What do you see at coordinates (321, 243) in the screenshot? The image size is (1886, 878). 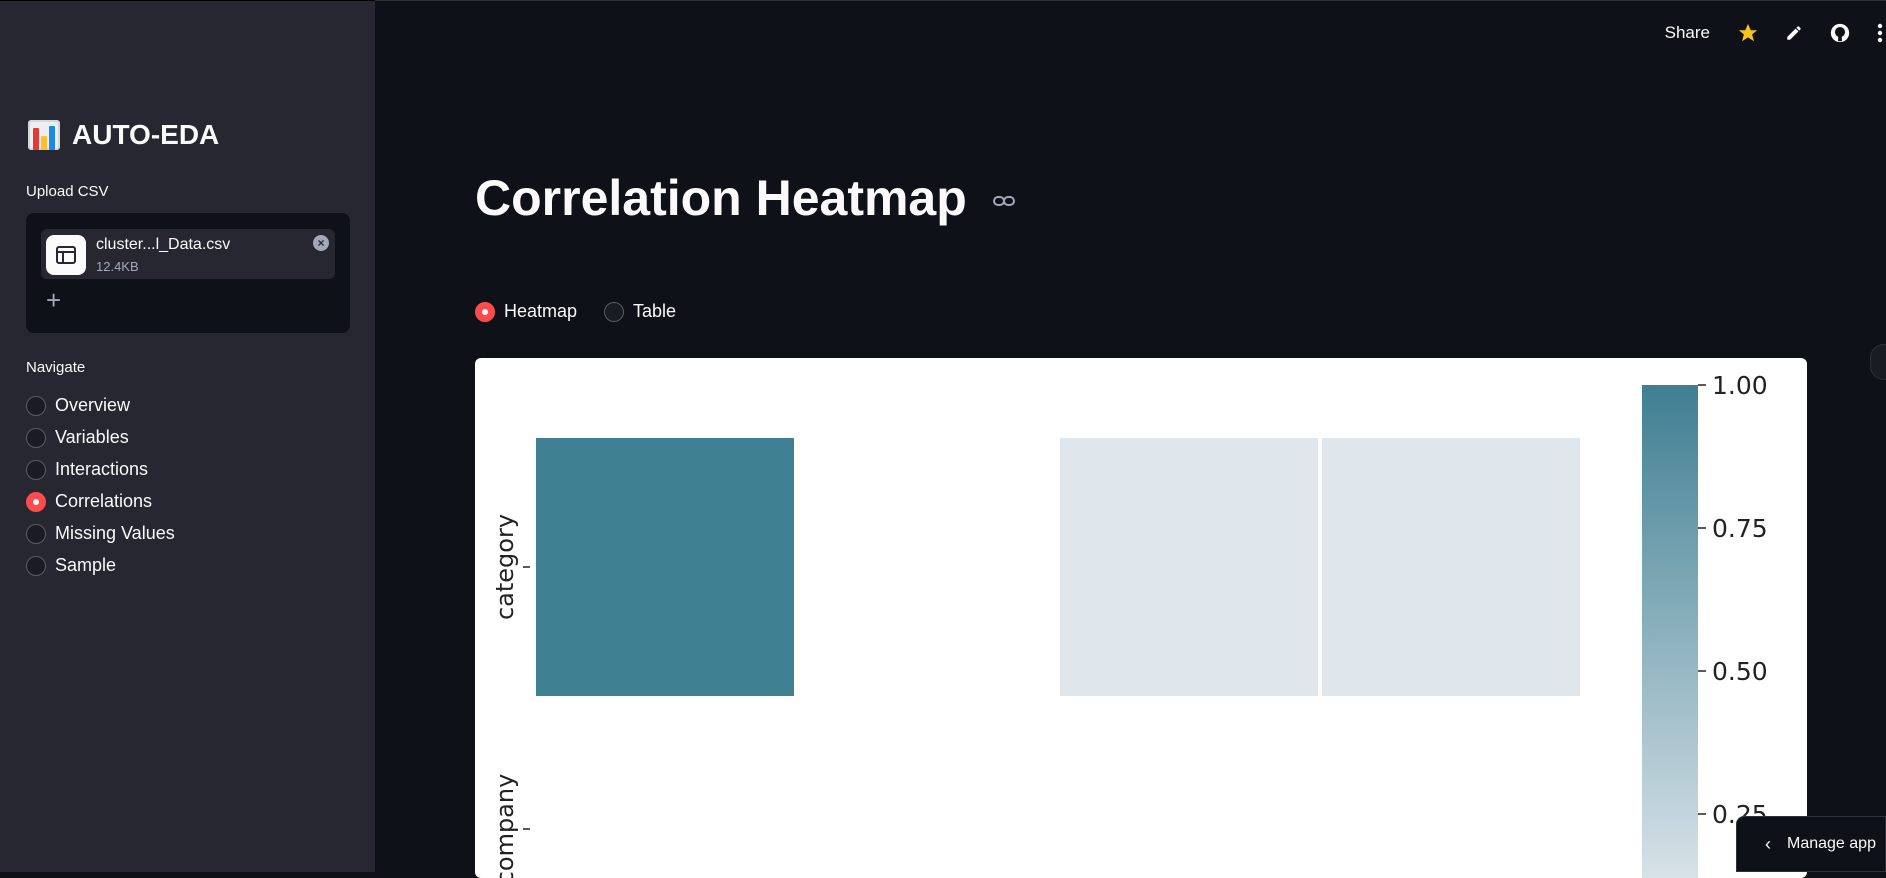 I see `remove-file-icon: ×` at bounding box center [321, 243].